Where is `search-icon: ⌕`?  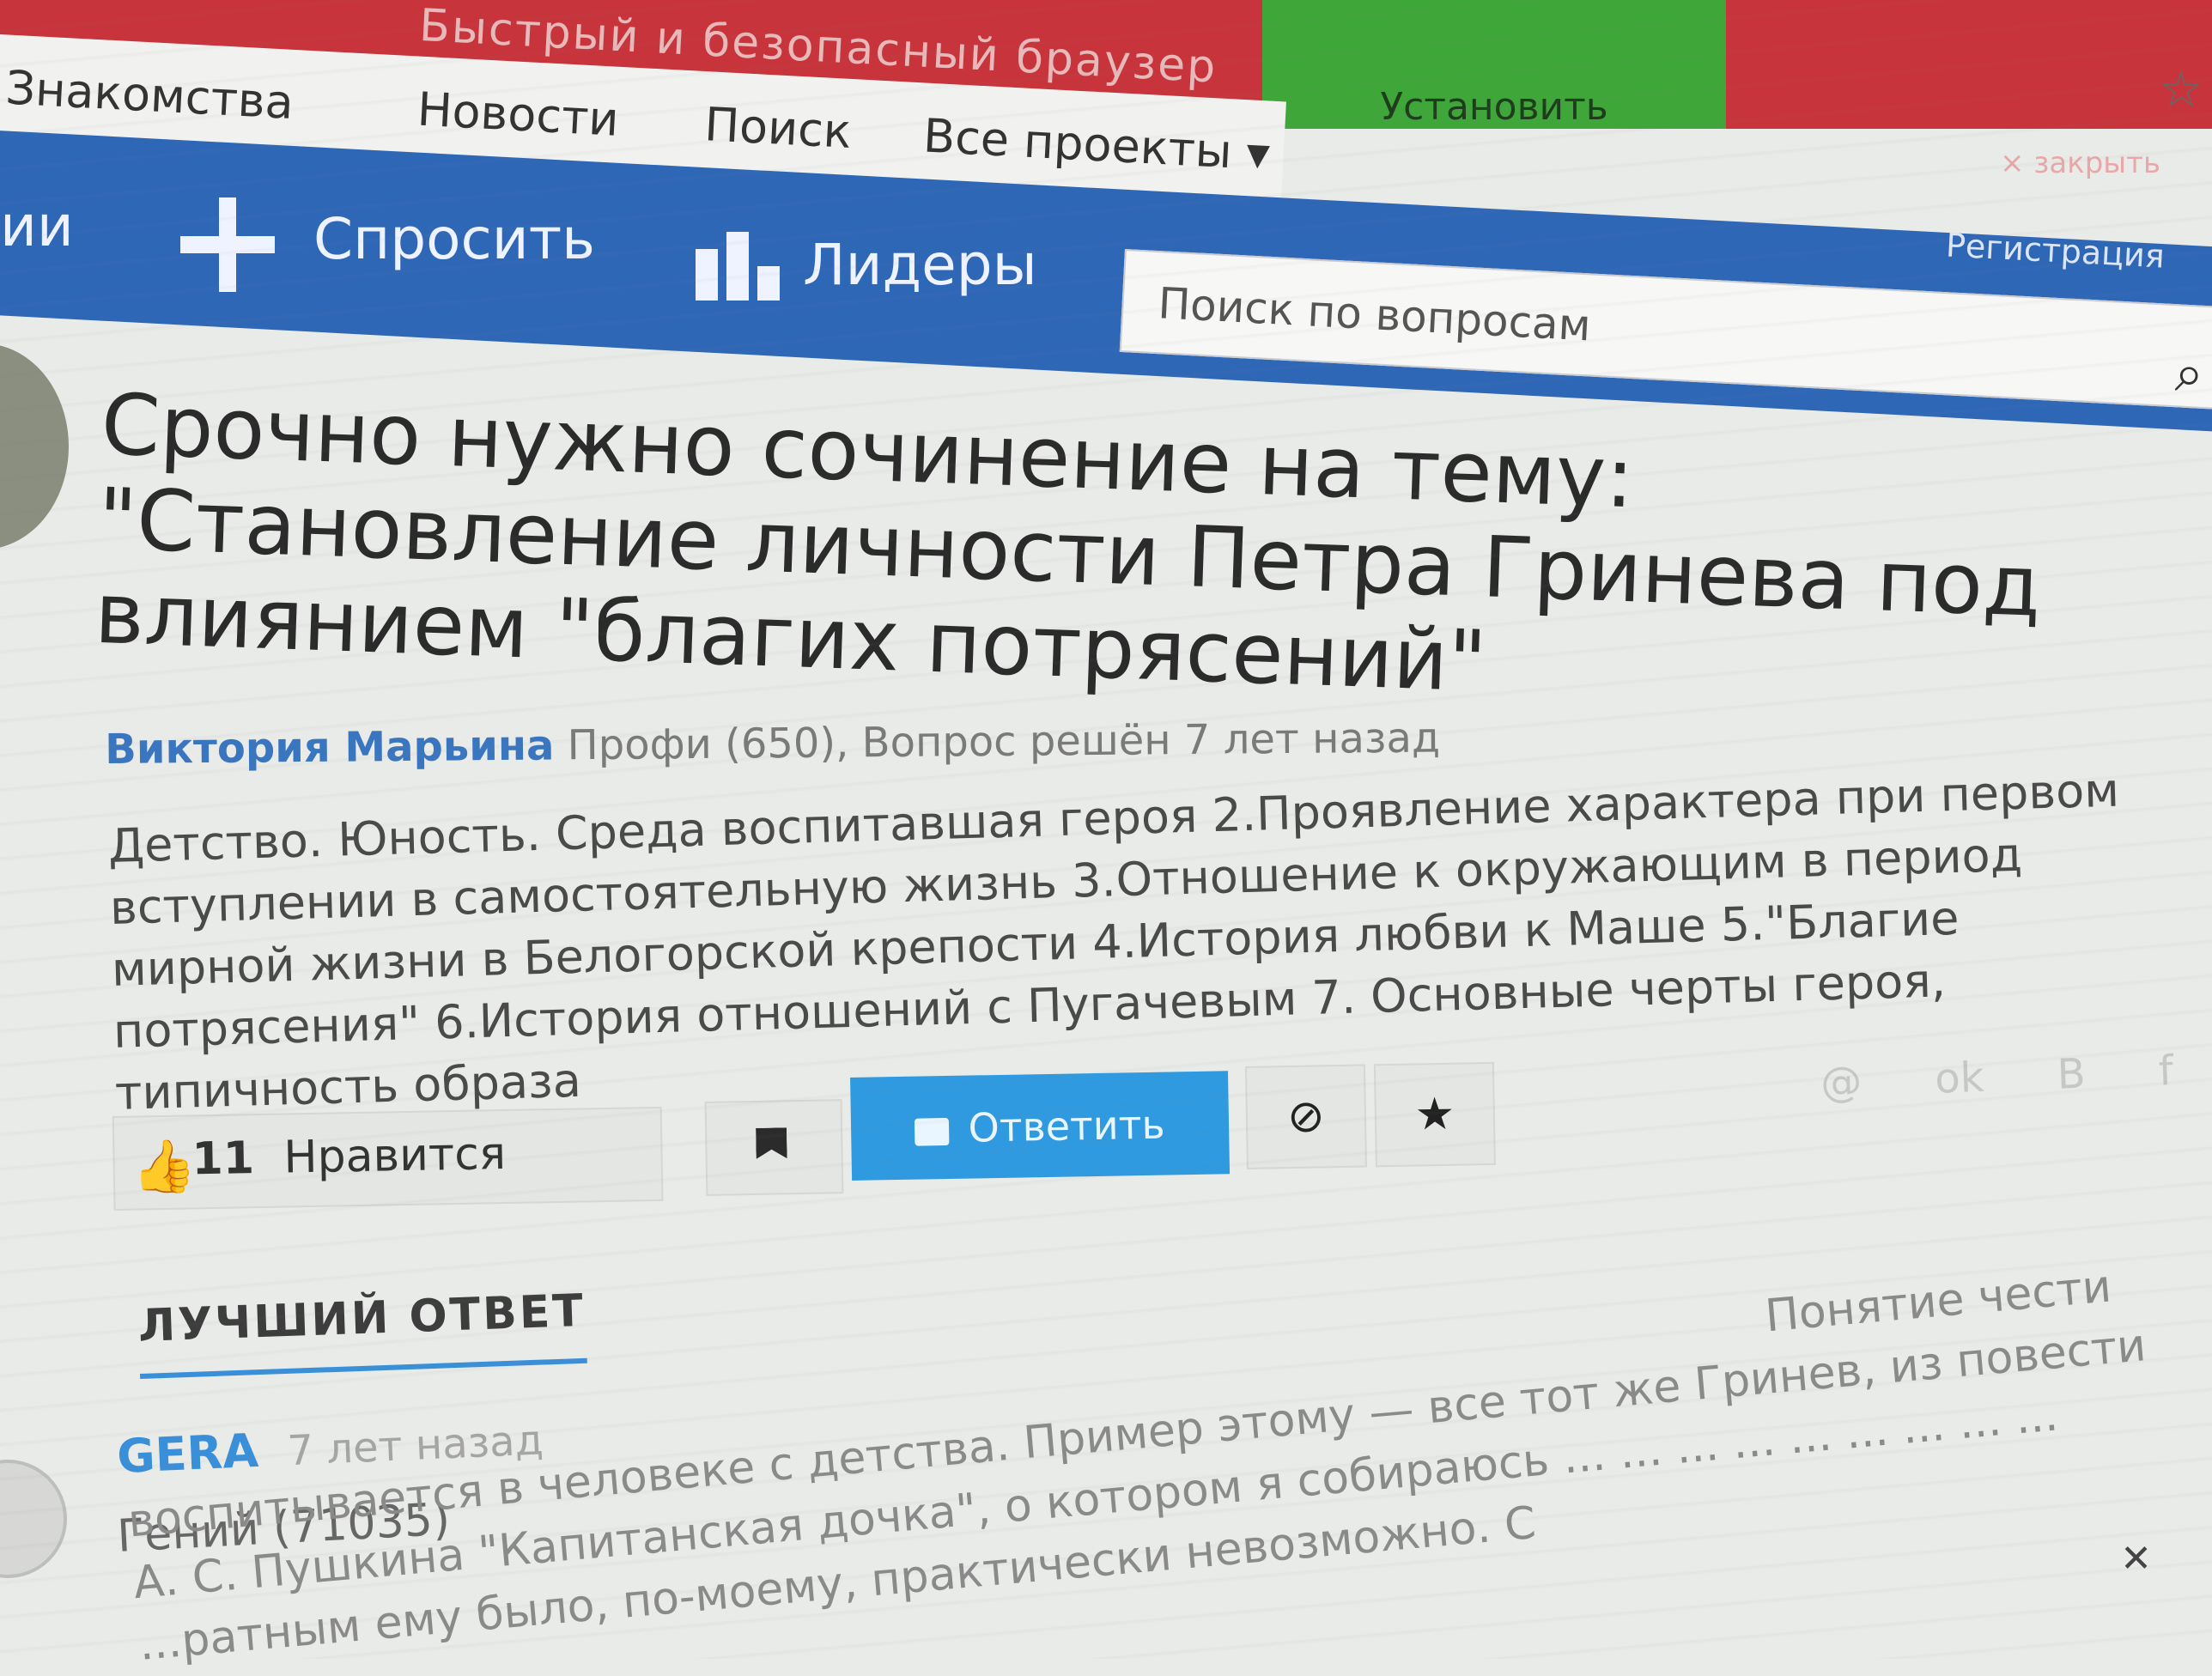 search-icon: ⌕ is located at coordinates (2188, 373).